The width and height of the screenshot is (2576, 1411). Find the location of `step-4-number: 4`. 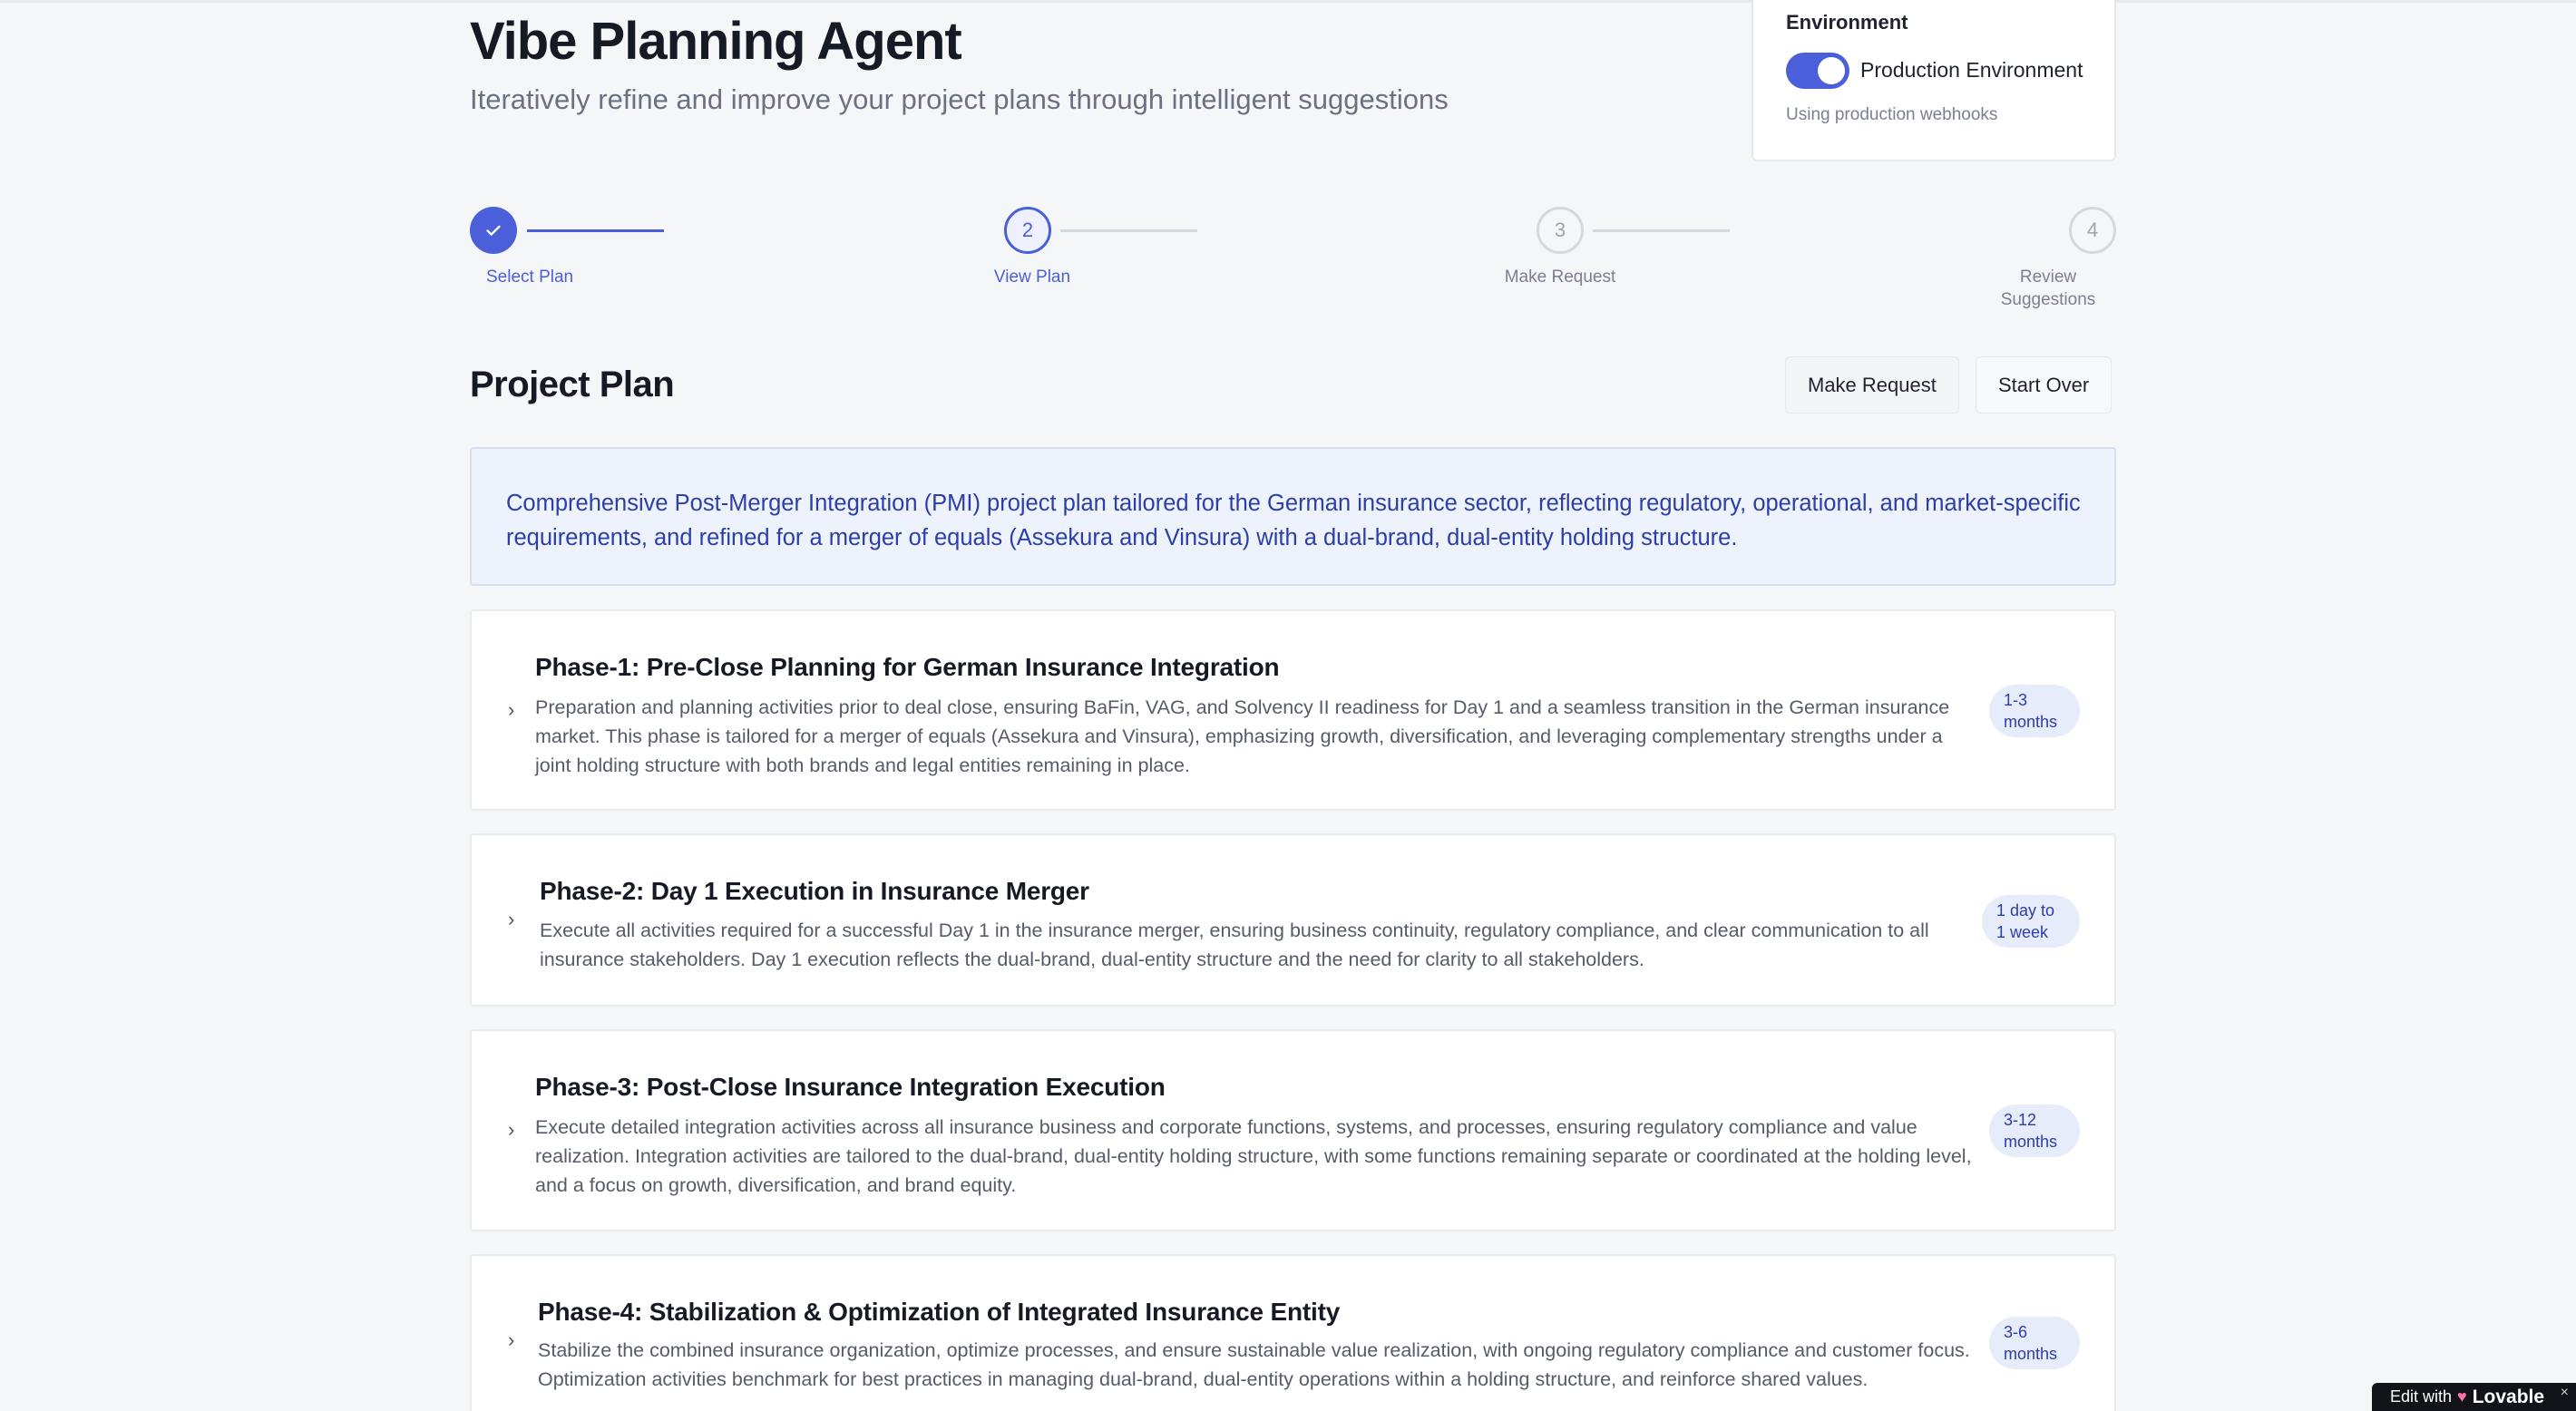

step-4-number: 4 is located at coordinates (2092, 230).